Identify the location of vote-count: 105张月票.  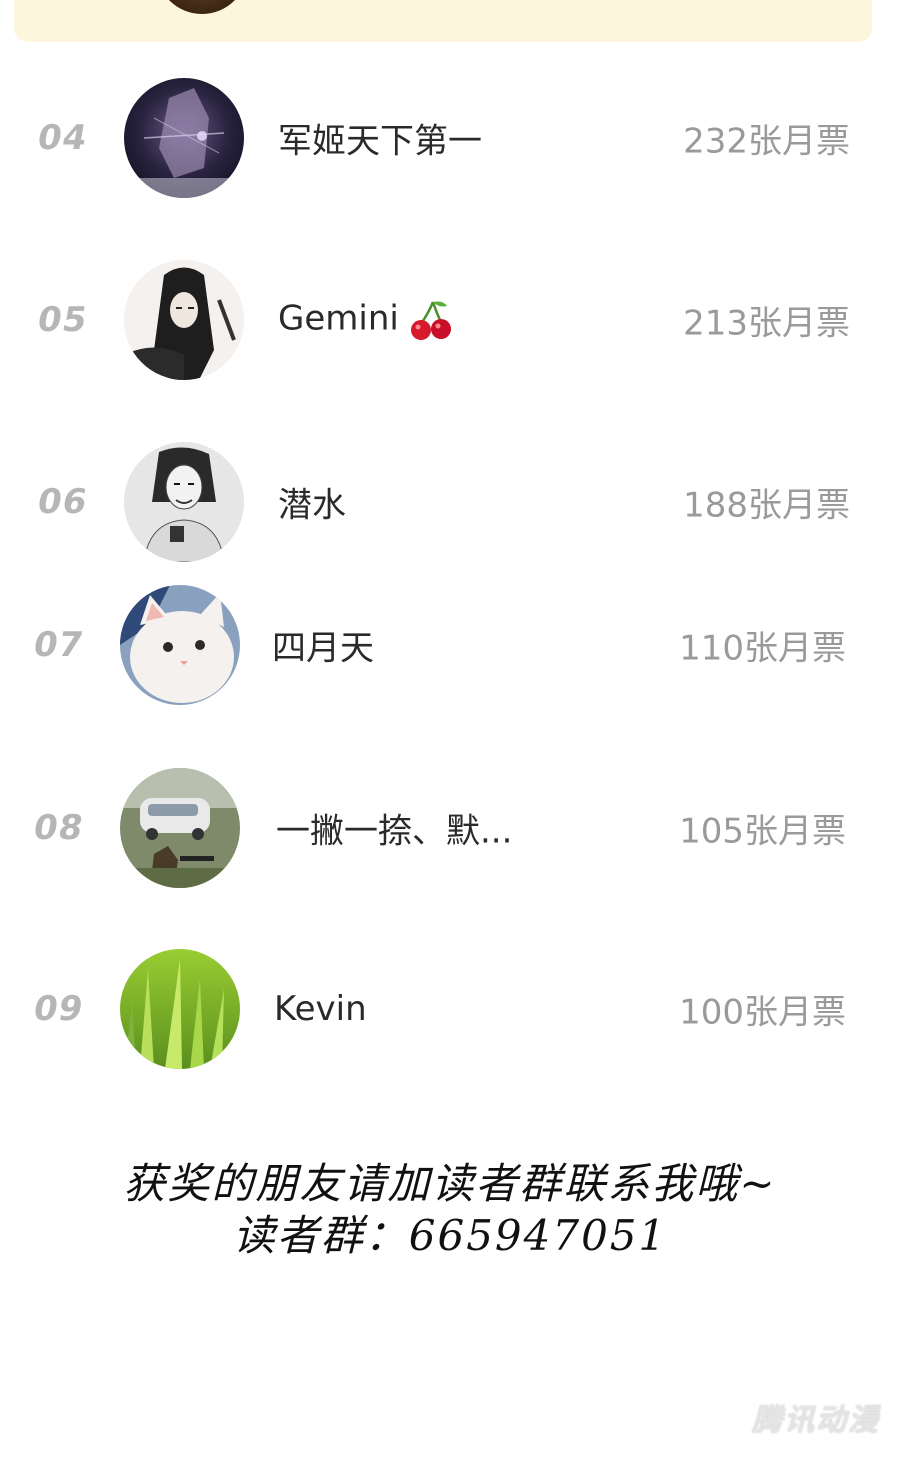
(762, 831).